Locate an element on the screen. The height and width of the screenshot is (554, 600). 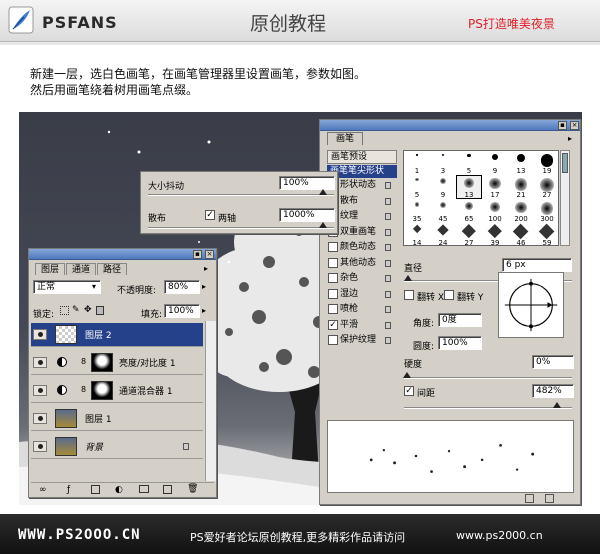
opacity-arrow-icon: ▸ is located at coordinates (204, 286).